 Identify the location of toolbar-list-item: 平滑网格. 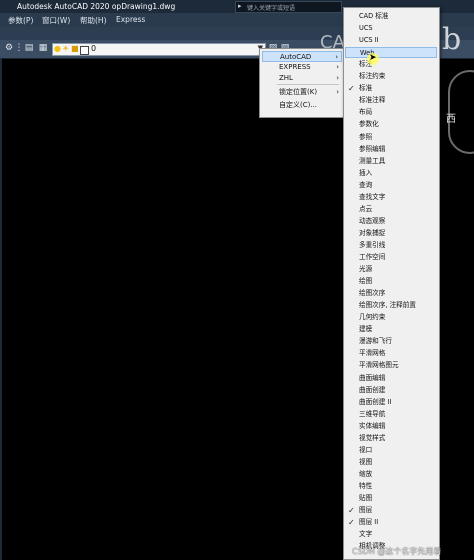
(391, 353).